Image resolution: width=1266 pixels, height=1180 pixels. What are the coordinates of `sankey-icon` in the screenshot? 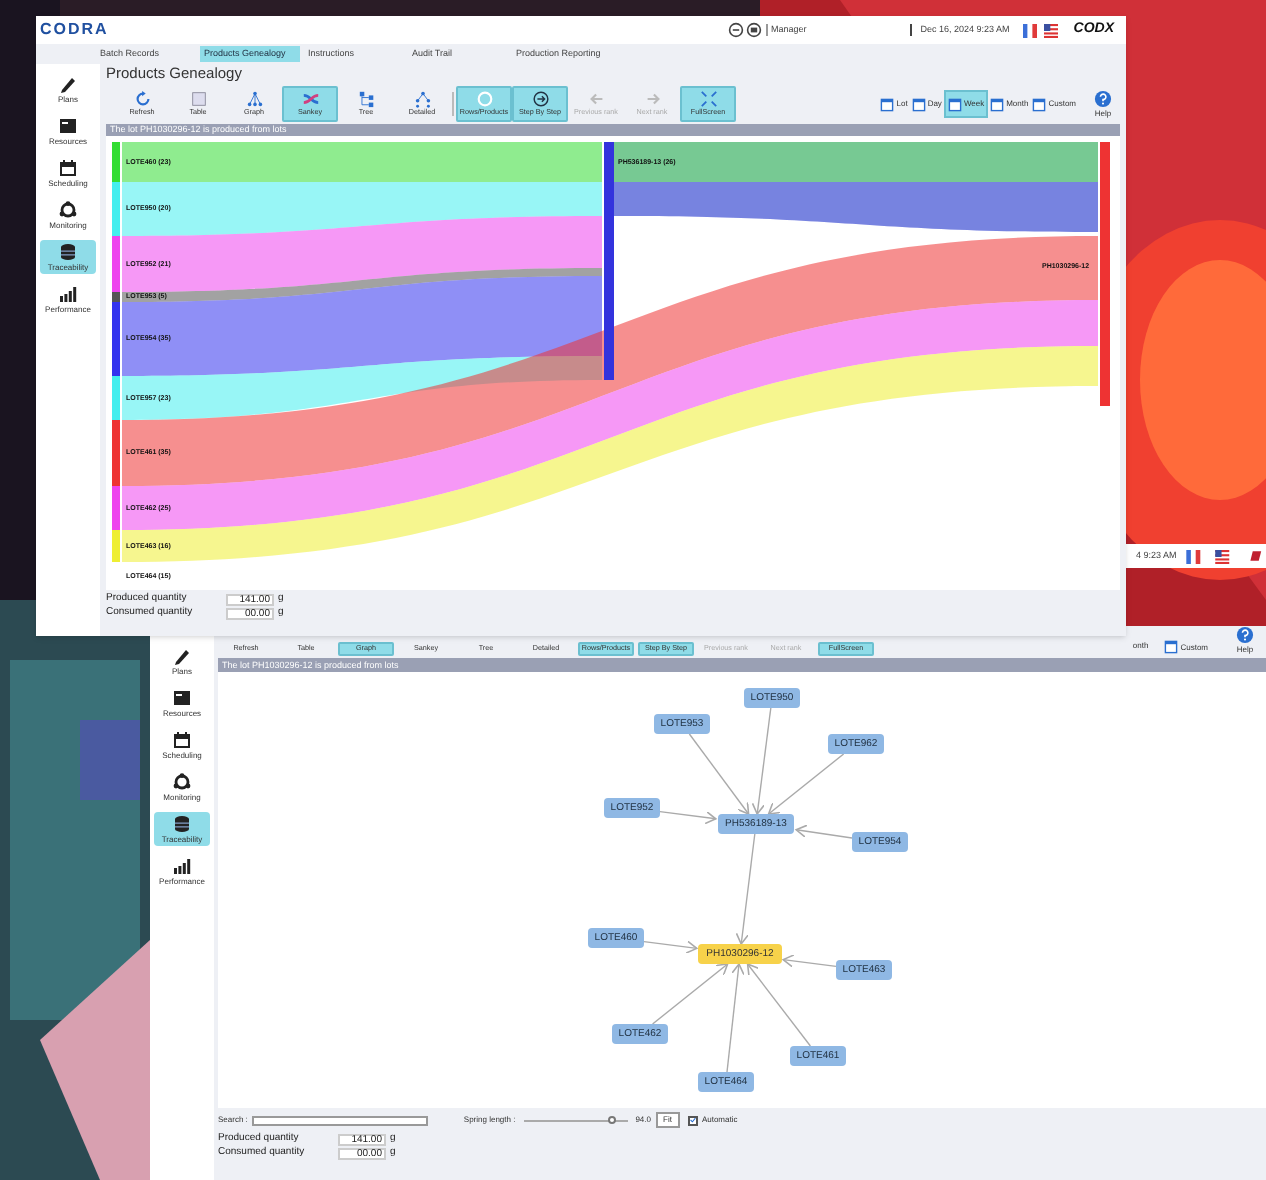 It's located at (310, 99).